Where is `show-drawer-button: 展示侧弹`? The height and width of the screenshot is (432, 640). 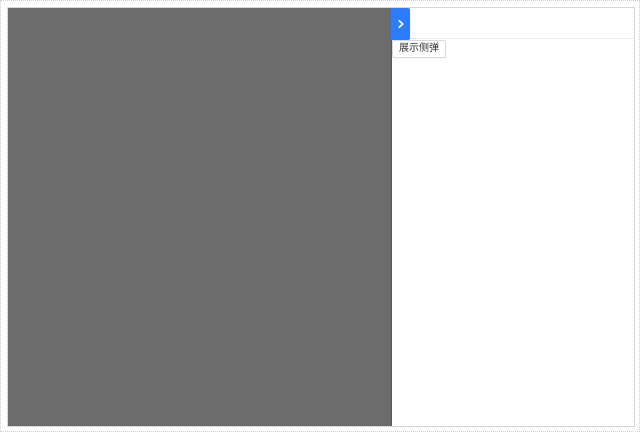
show-drawer-button: 展示侧弹 is located at coordinates (419, 49).